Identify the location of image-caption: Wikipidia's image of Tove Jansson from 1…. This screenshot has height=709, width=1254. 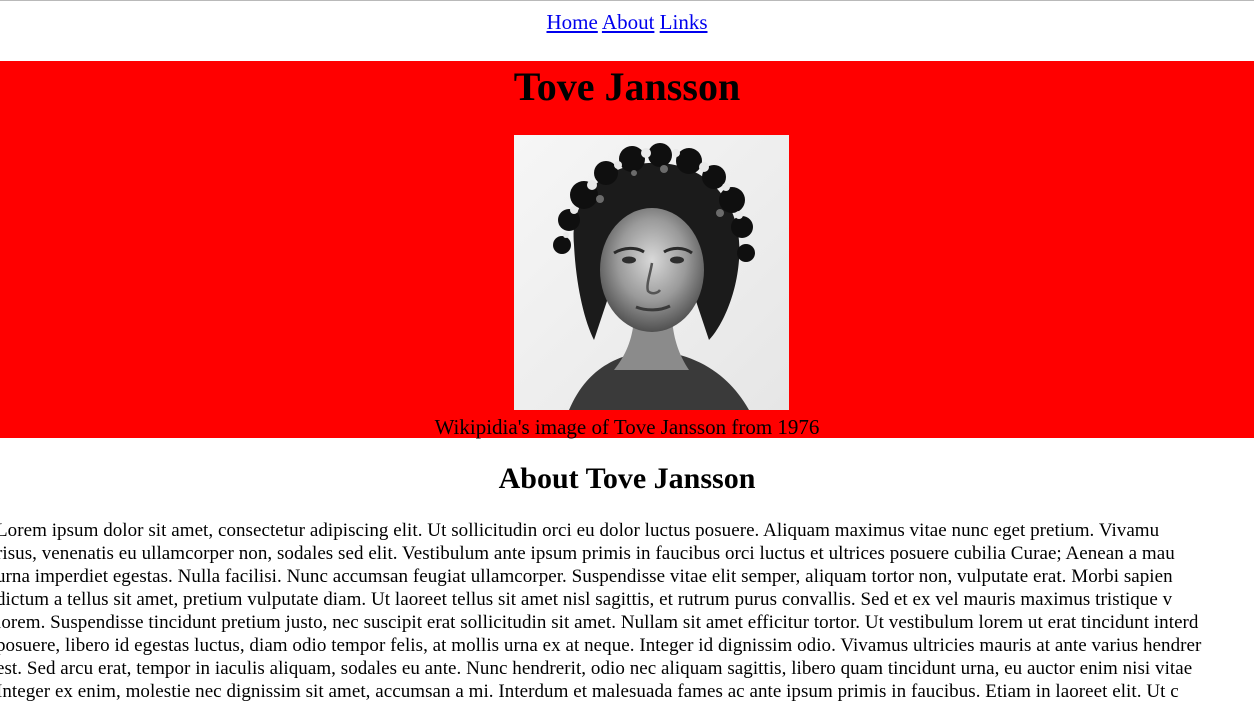
(627, 427).